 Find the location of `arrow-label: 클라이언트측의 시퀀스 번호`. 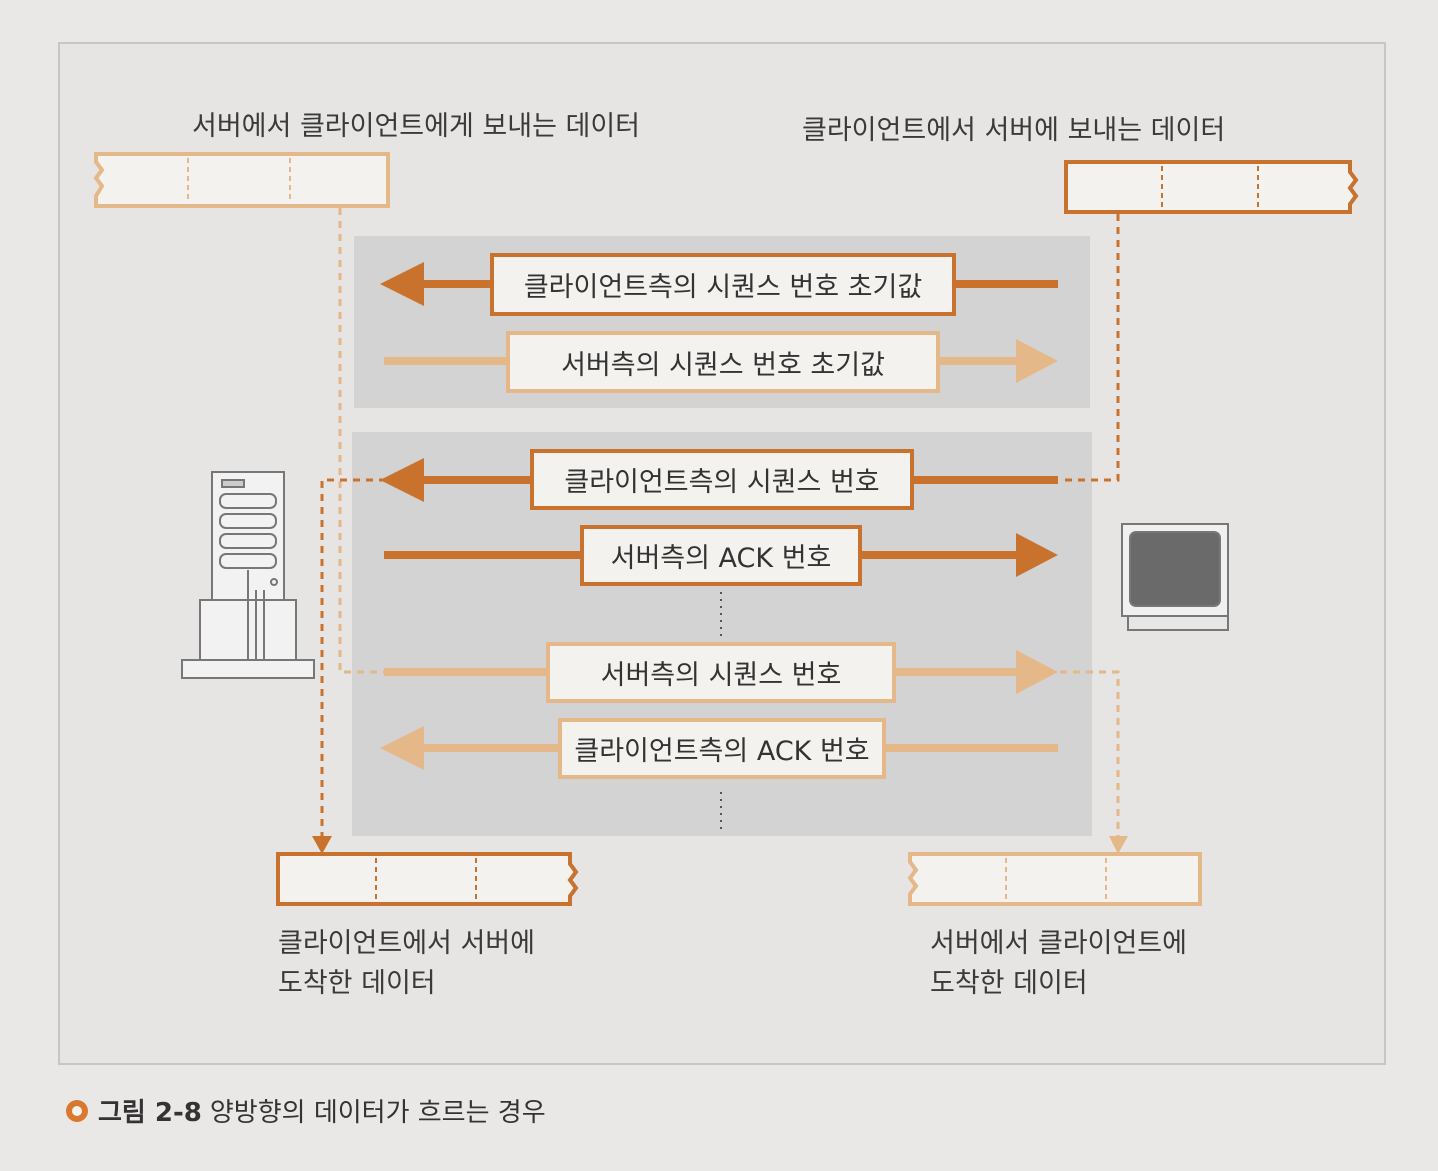

arrow-label: 클라이언트측의 시퀀스 번호 is located at coordinates (722, 482).